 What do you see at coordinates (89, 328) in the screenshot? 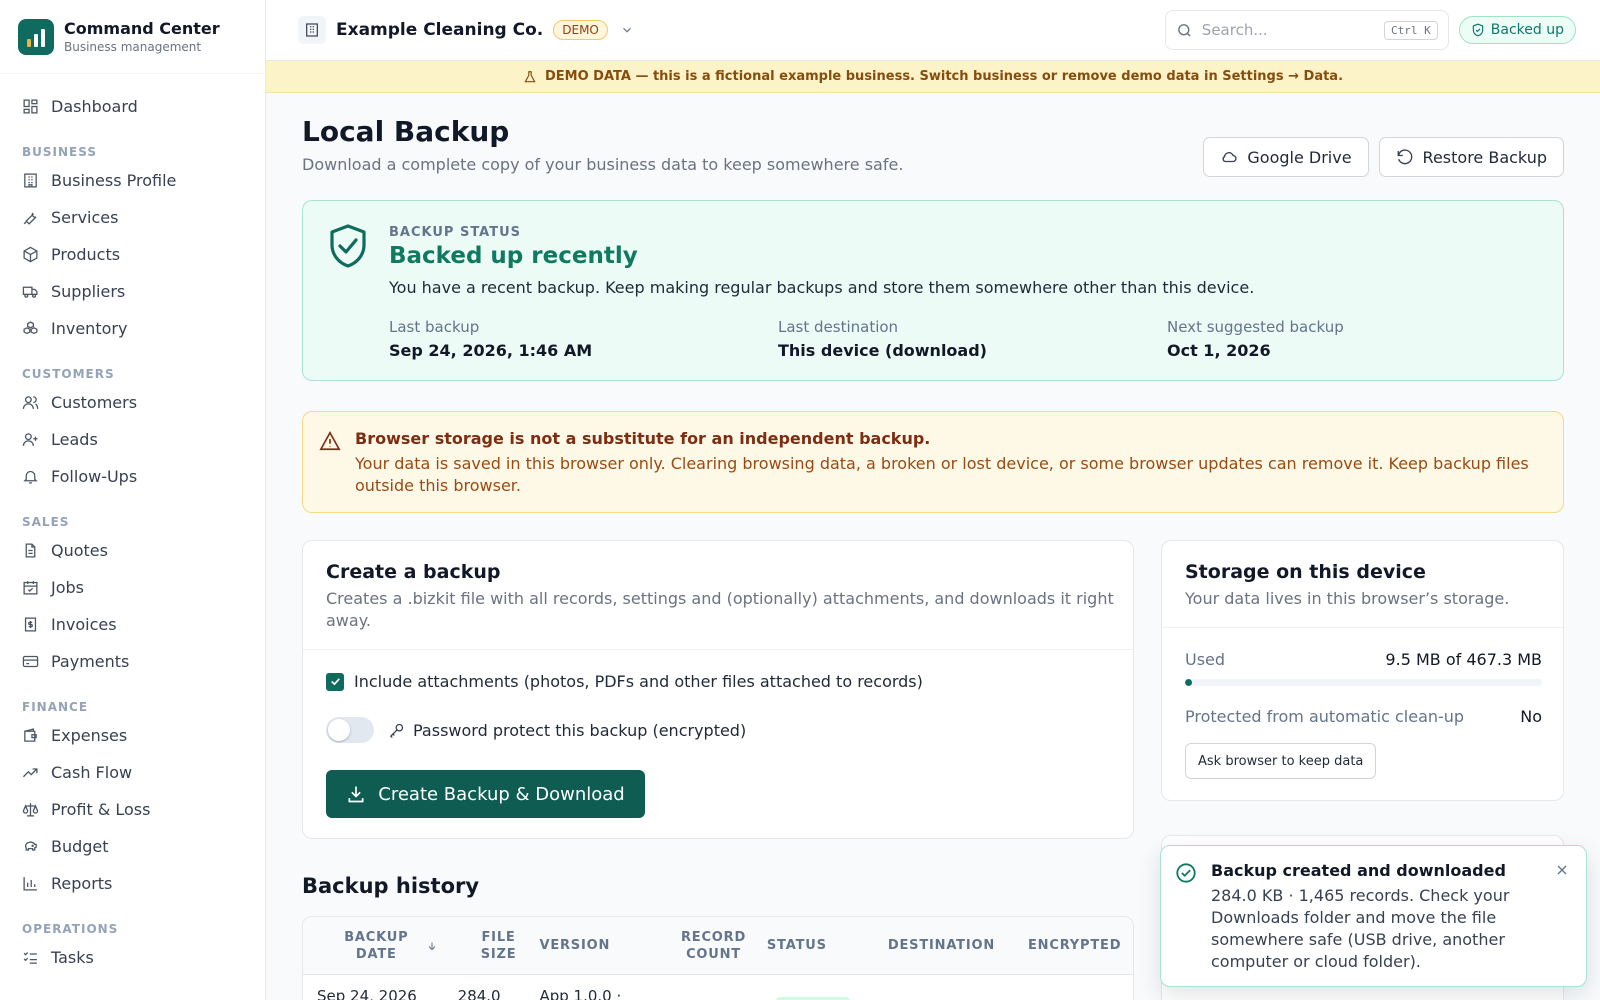
I see `sidebar-item-label: Inventory` at bounding box center [89, 328].